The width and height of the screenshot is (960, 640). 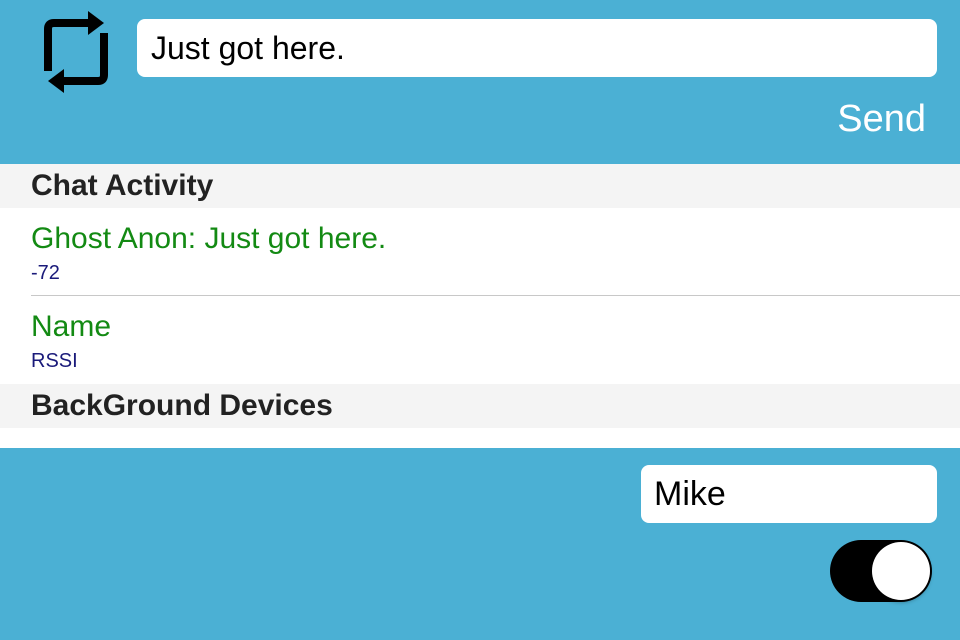 What do you see at coordinates (45, 273) in the screenshot?
I see `chat-row-subtitle: -72` at bounding box center [45, 273].